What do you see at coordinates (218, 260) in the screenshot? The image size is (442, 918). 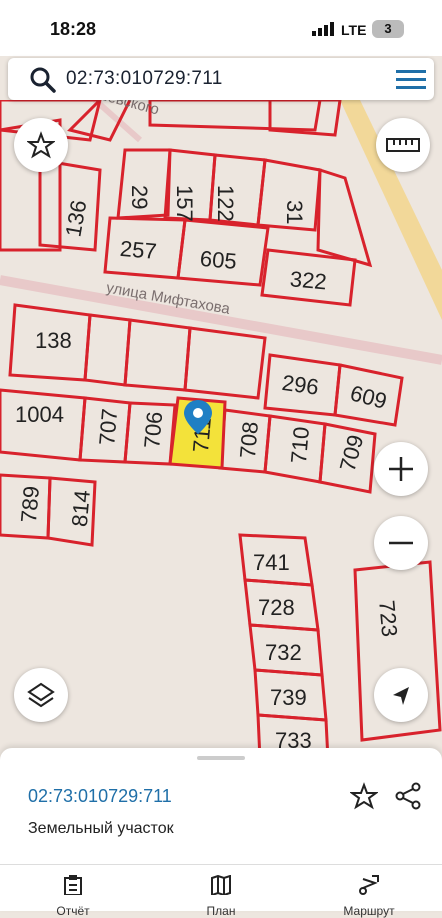 I see `svg-text: 605` at bounding box center [218, 260].